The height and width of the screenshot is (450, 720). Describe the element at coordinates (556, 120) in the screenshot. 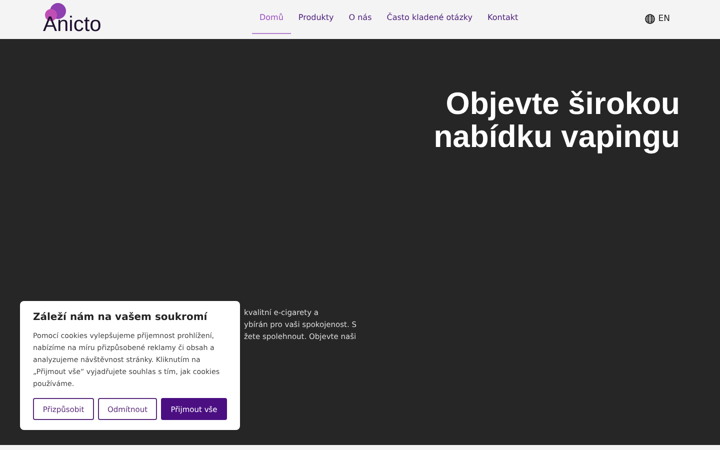

I see `hero-heading: Objevte širokou nabídku vapingu` at that location.